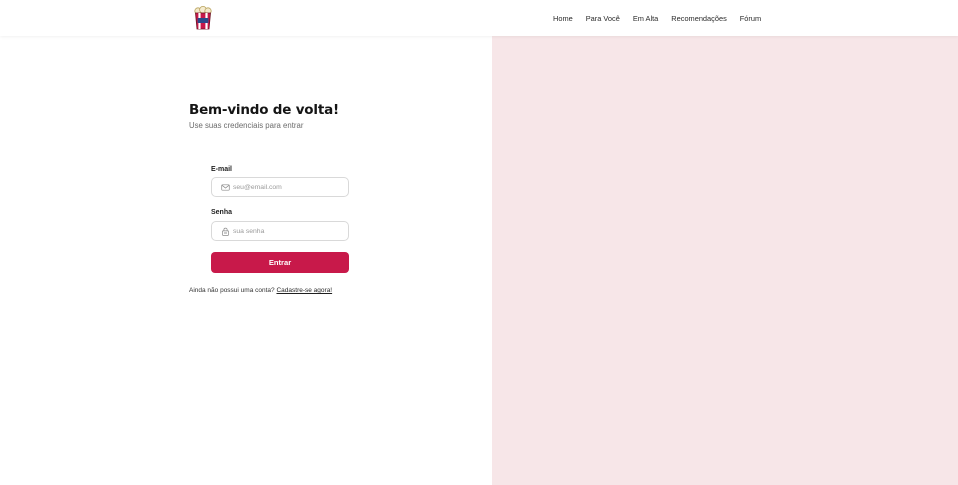 The image size is (958, 485). I want to click on nav-link-recomendacoes: Recomendações, so click(698, 18).